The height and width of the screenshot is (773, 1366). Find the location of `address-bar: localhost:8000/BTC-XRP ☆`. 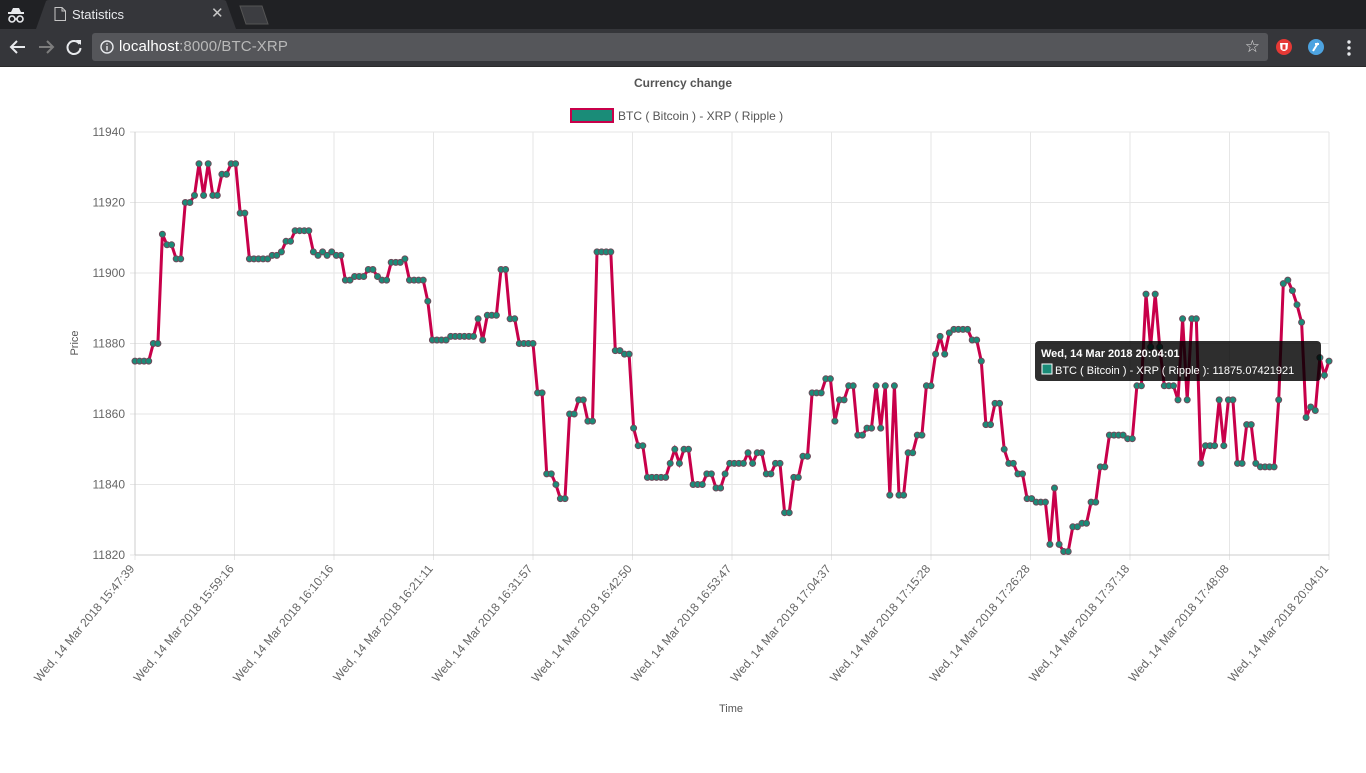

address-bar: localhost:8000/BTC-XRP ☆ is located at coordinates (680, 47).